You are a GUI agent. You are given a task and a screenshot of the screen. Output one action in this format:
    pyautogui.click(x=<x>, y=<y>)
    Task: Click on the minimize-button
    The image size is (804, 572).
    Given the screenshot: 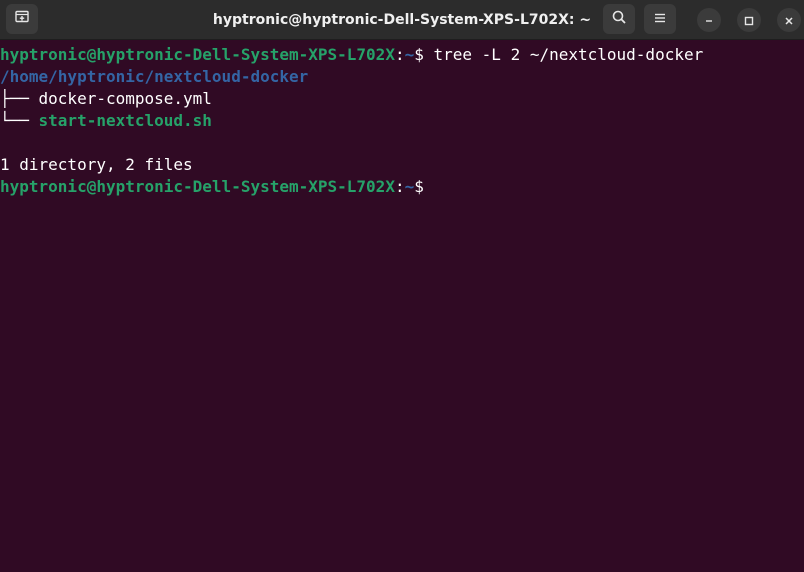 What is the action you would take?
    pyautogui.click(x=709, y=20)
    